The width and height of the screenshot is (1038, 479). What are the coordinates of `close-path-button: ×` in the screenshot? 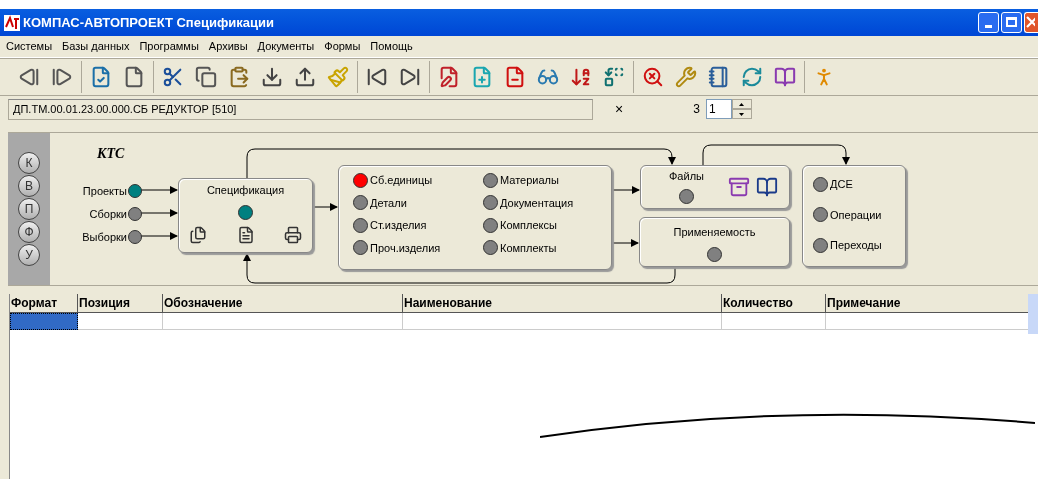 It's located at (619, 109).